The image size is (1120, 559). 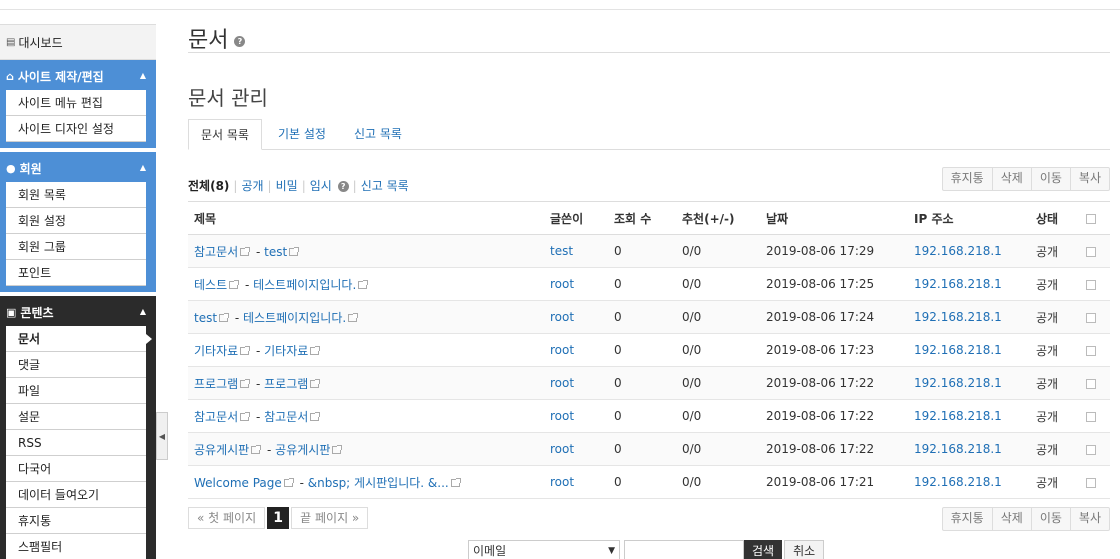 I want to click on board-link: test, so click(x=205, y=318).